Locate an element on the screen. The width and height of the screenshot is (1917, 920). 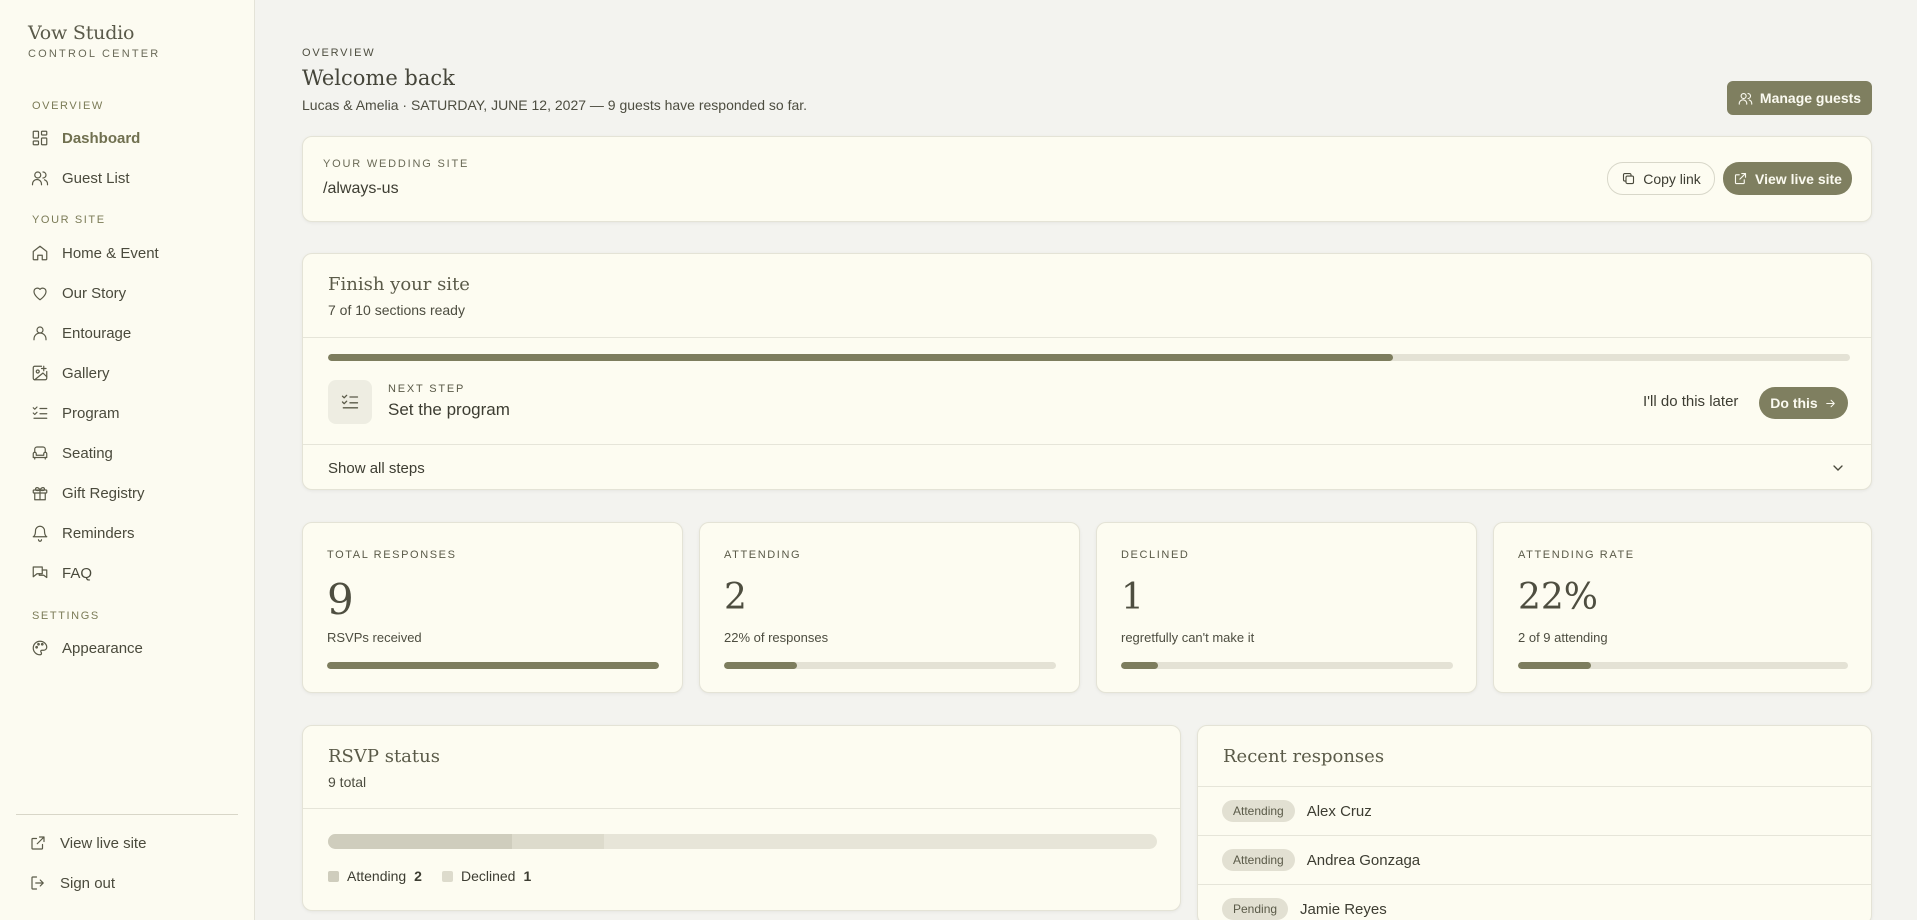
sidebar-item-our-story: Our Story is located at coordinates (78, 293).